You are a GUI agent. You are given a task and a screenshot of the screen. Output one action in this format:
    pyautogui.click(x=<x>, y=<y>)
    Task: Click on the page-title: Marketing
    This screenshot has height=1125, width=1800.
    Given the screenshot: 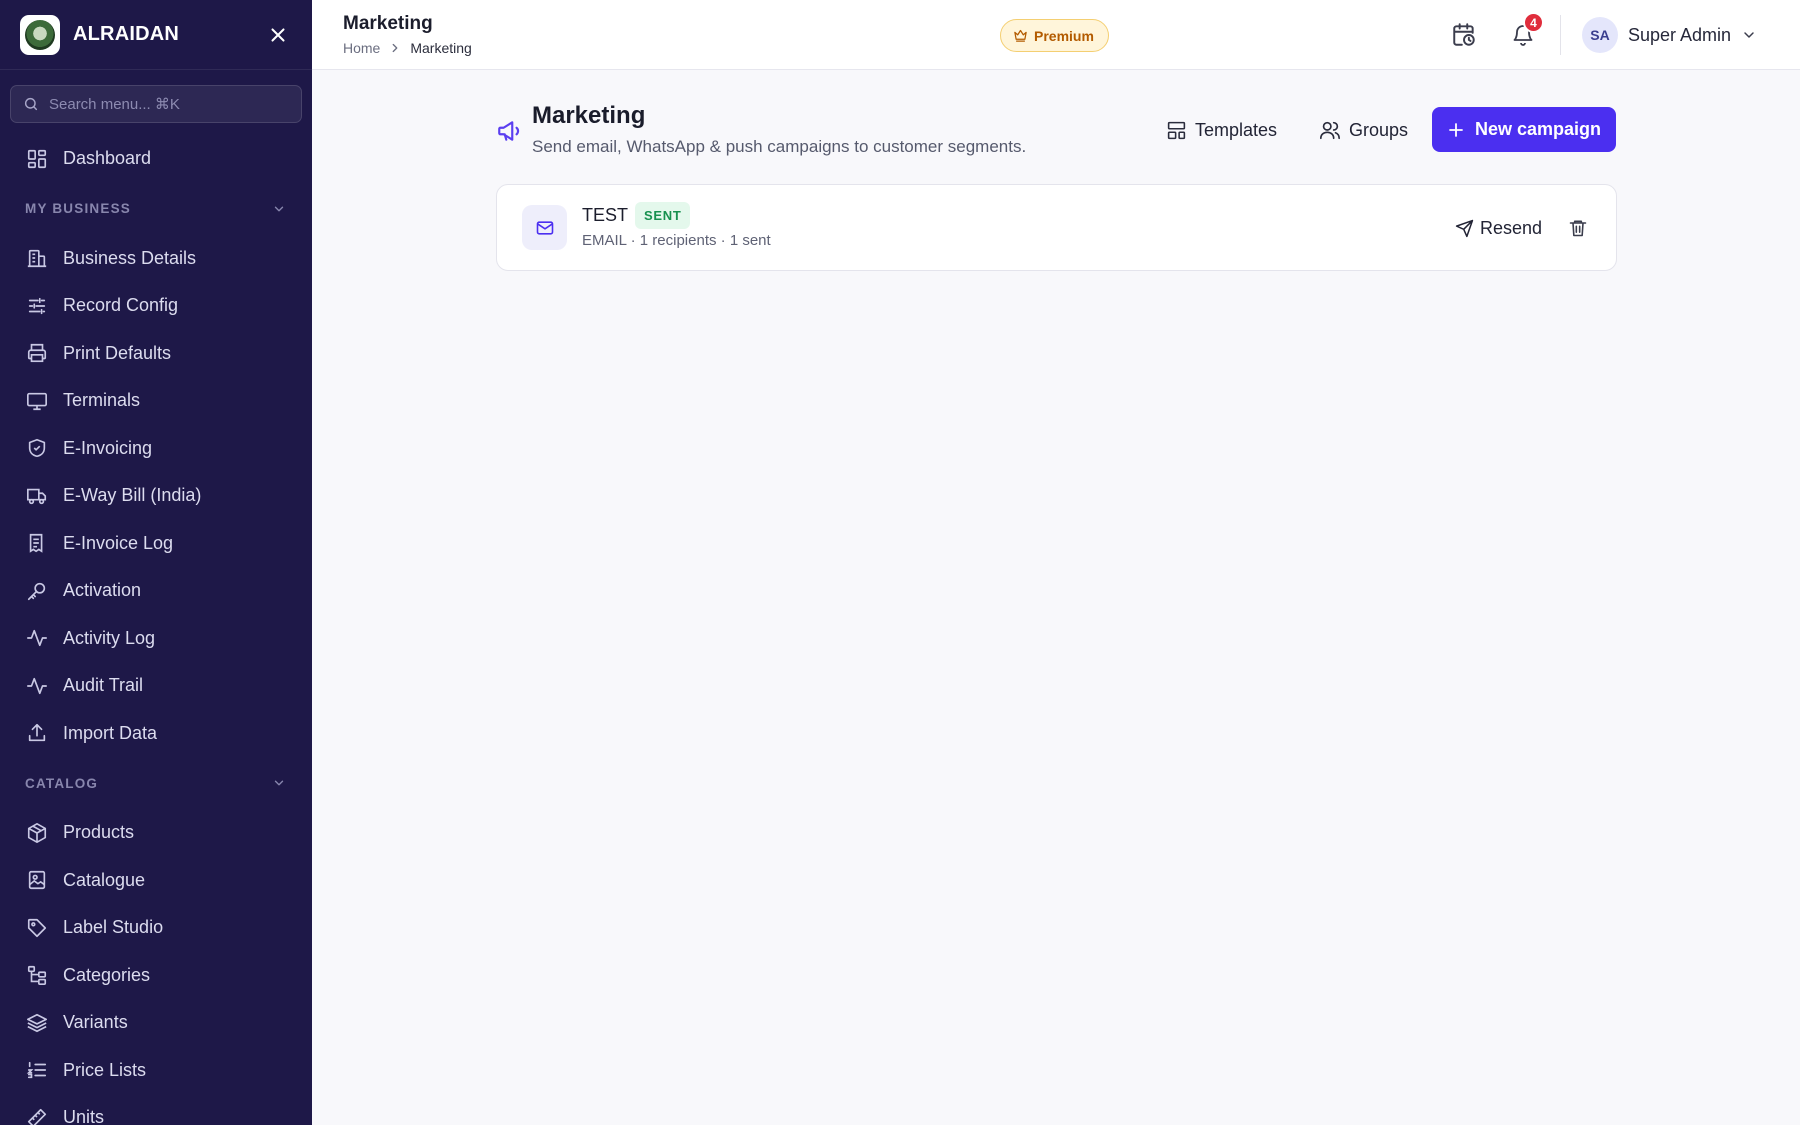 What is the action you would take?
    pyautogui.click(x=388, y=23)
    